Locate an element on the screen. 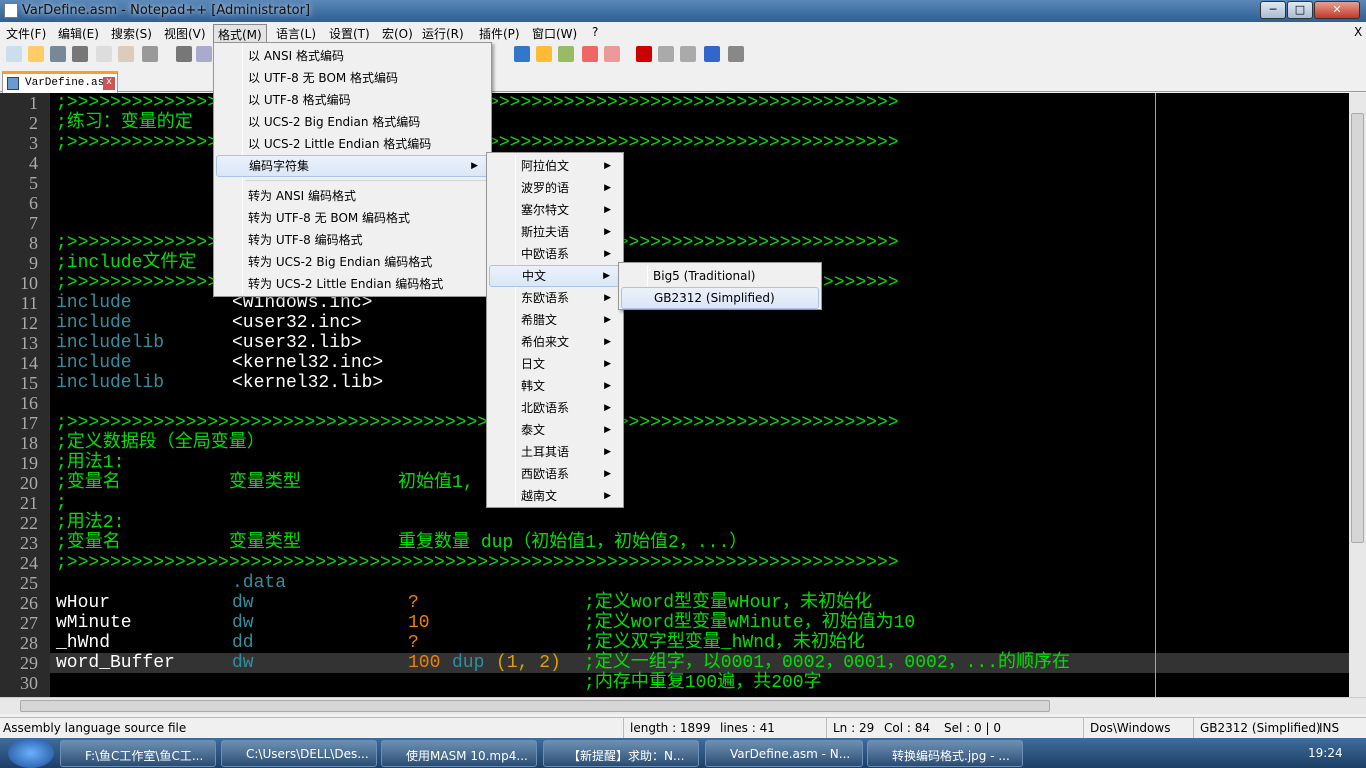  menu-7: 宏(O) is located at coordinates (397, 33).